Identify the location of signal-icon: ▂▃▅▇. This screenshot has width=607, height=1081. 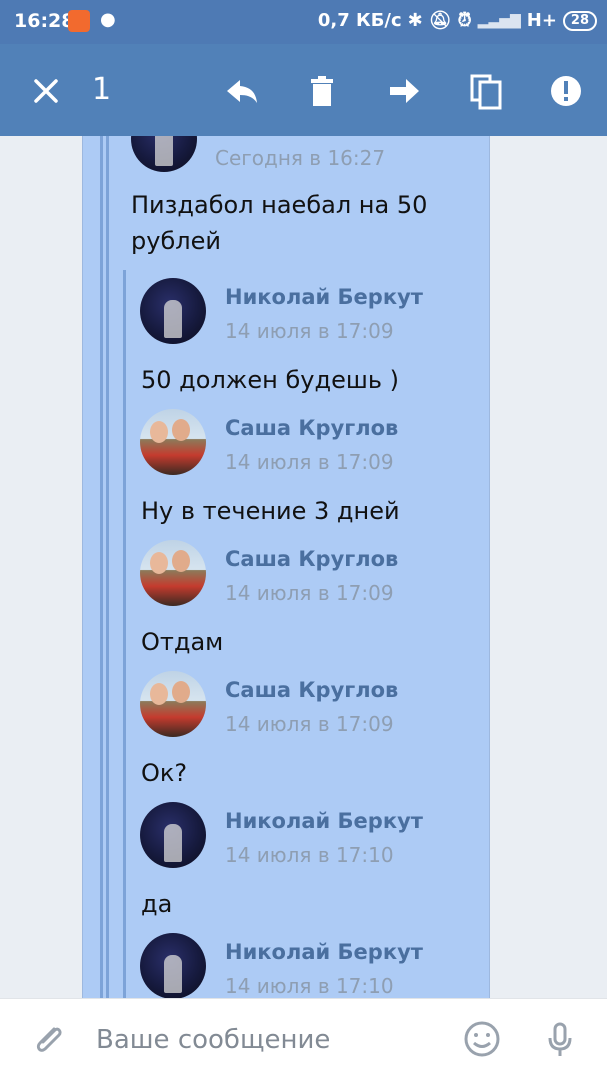
(499, 20).